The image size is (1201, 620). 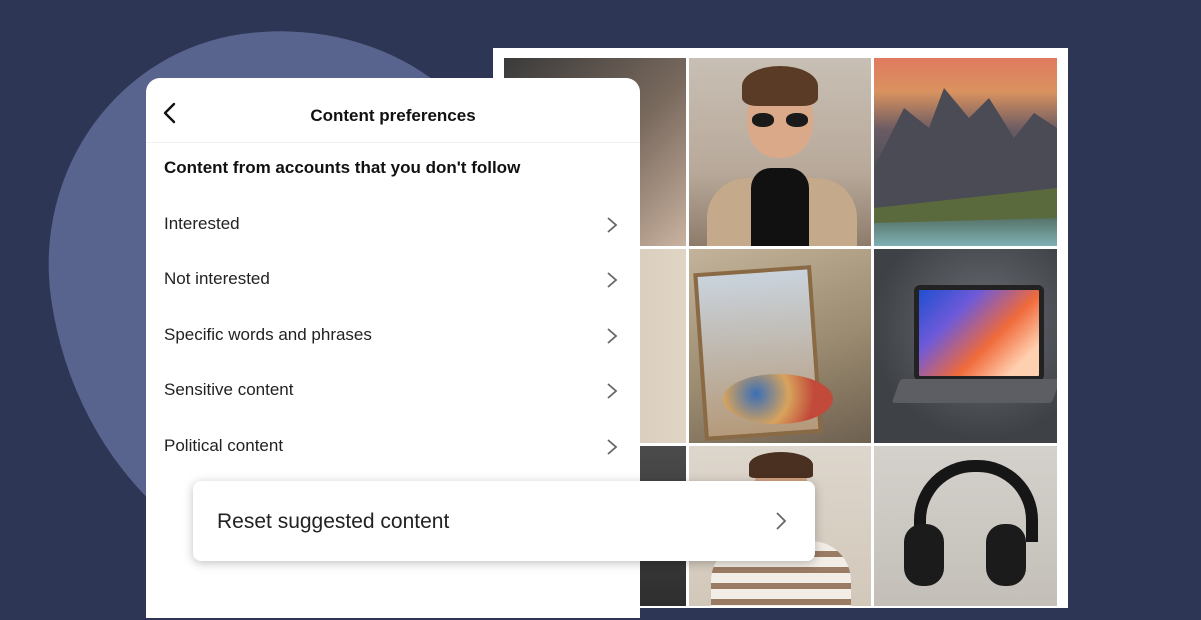 What do you see at coordinates (965, 346) in the screenshot?
I see `photo-tile-laptop` at bounding box center [965, 346].